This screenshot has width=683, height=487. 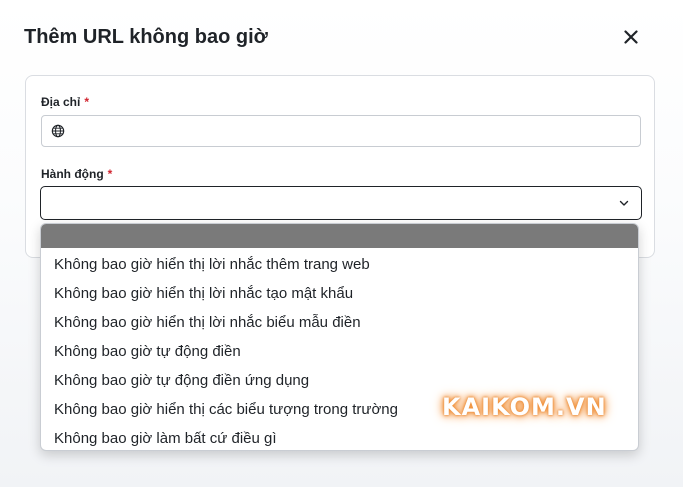 I want to click on dialog-title: Thêm URL không bao giờ, so click(x=146, y=37).